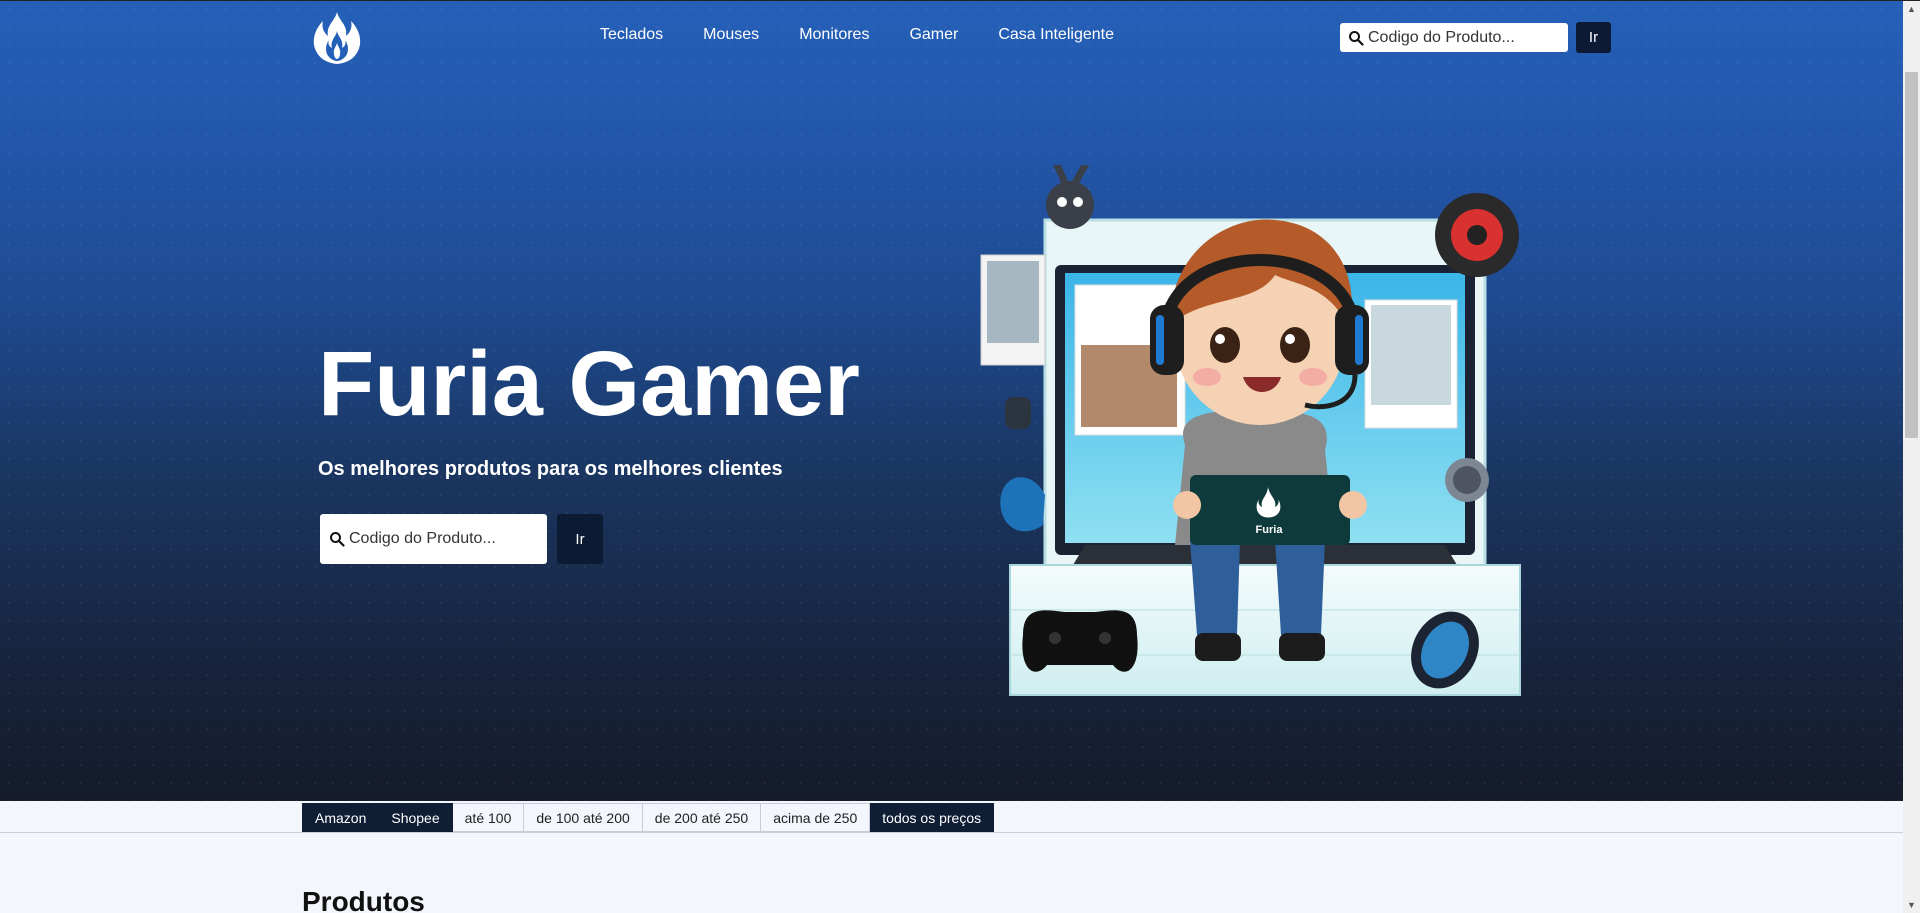  I want to click on scroll-up-icon: ▲, so click(1911, 8).